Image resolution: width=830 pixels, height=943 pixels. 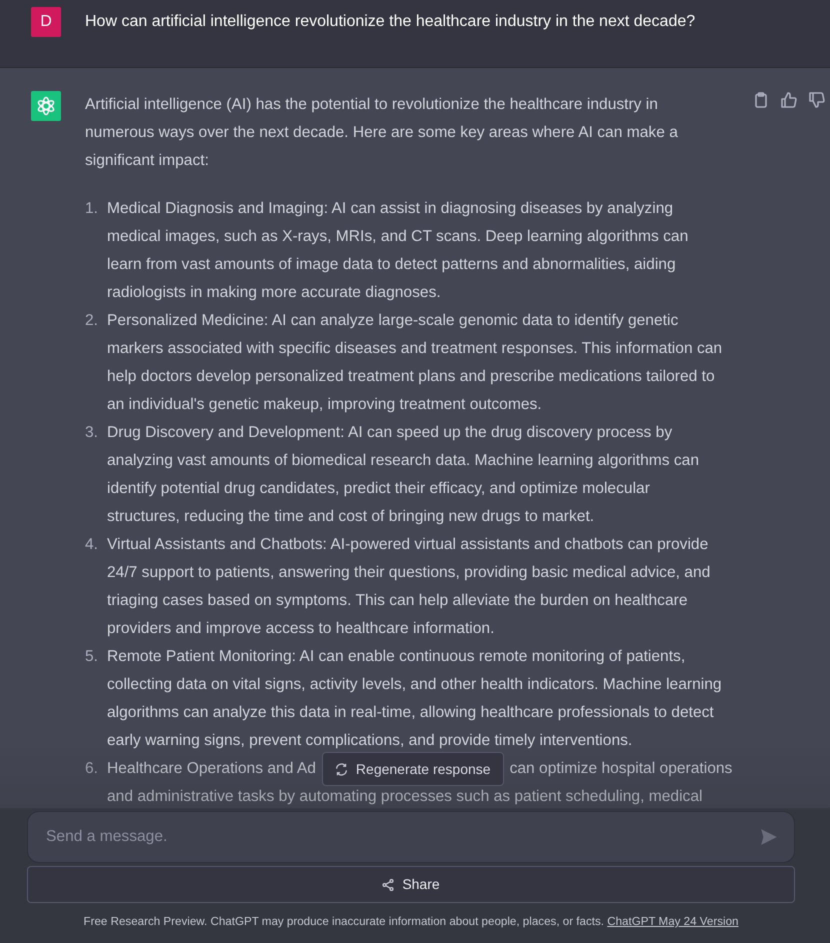 What do you see at coordinates (398, 251) in the screenshot?
I see `list-item-text: Medical Diagnosis and Imaging: AI can assist in diagnosing diseases by analyzing medical images, such as X-rays, MRIs, and CT scans. Deep learning algorithms can learn from vast amounts of image data to detect patterns and abnormalities, aiding radiologists in making more accurate diagnoses.` at bounding box center [398, 251].